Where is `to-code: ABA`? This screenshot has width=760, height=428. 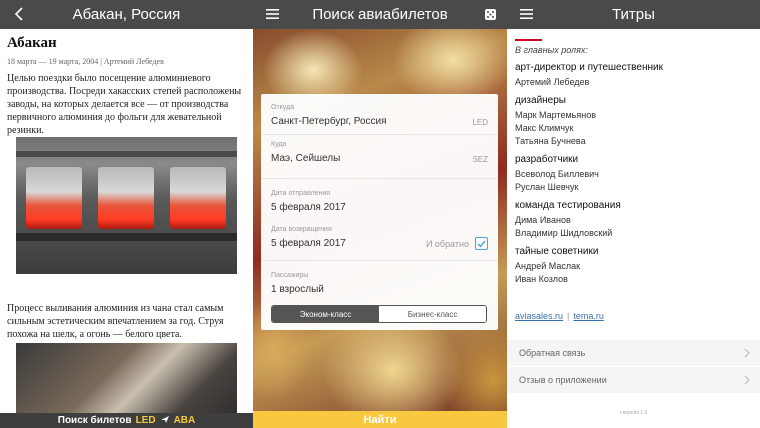
to-code: ABA is located at coordinates (184, 420).